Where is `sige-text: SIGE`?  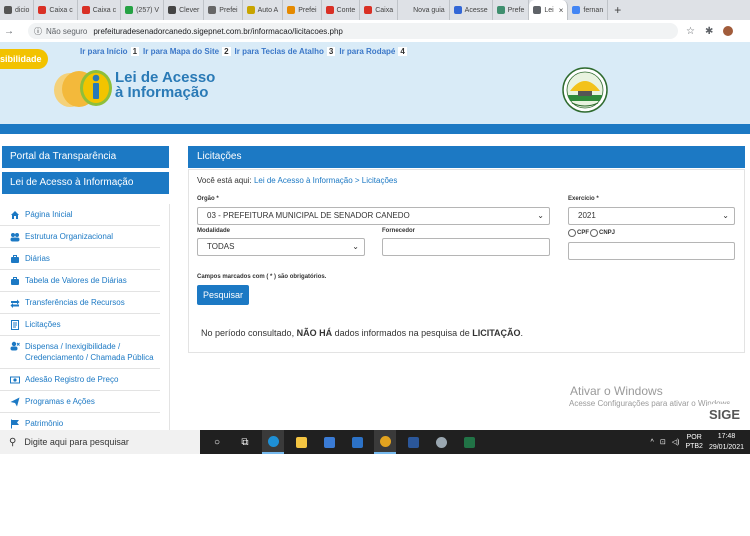
sige-text: SIGE is located at coordinates (725, 414).